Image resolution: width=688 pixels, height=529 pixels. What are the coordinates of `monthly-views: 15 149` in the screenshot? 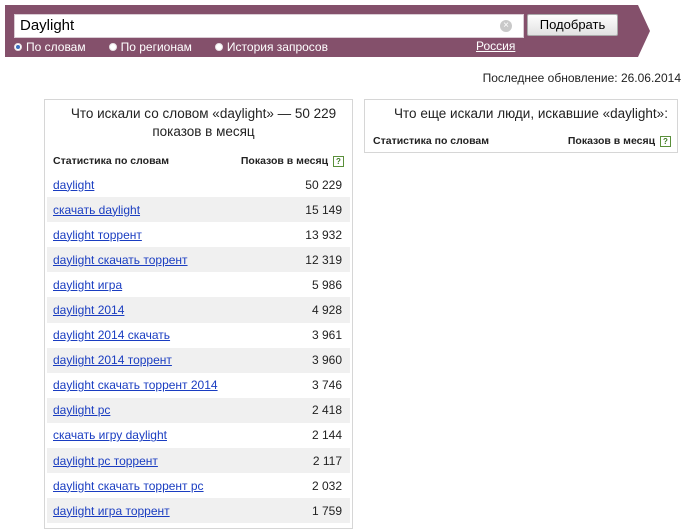 It's located at (323, 209).